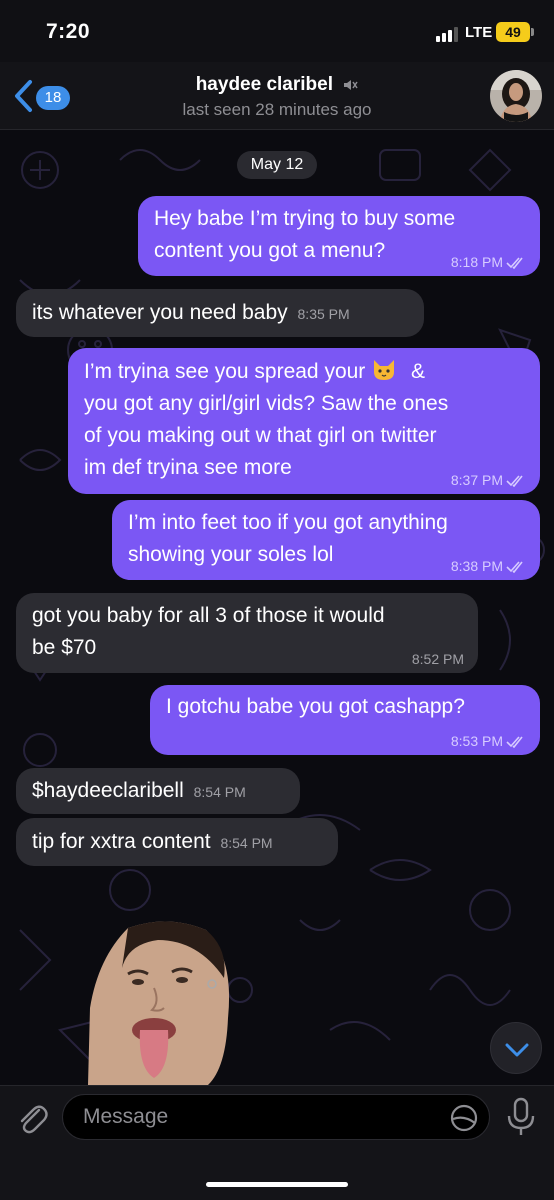 Image resolution: width=554 pixels, height=1200 pixels. I want to click on battery-icon: 49, so click(513, 32).